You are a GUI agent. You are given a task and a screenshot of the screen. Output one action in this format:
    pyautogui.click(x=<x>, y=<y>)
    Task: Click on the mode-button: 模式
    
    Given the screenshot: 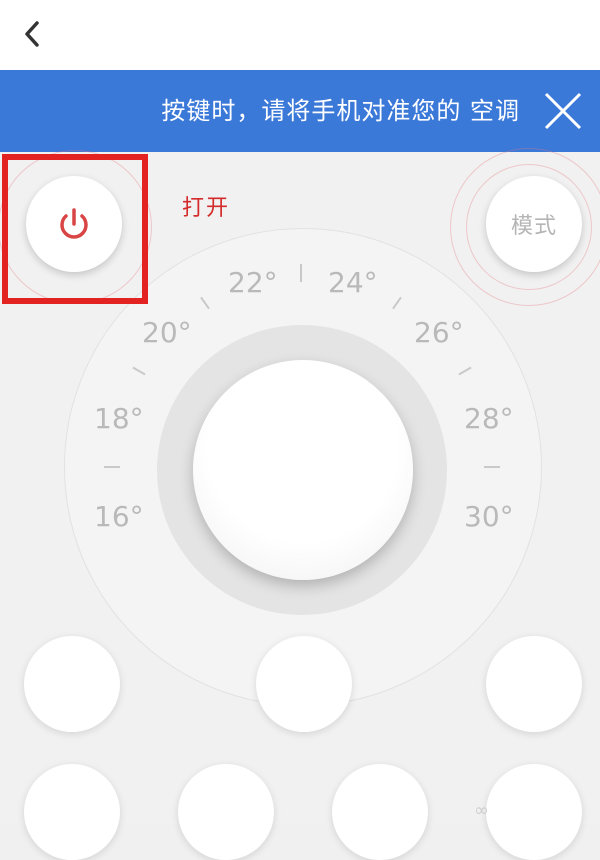 What is the action you would take?
    pyautogui.click(x=534, y=224)
    